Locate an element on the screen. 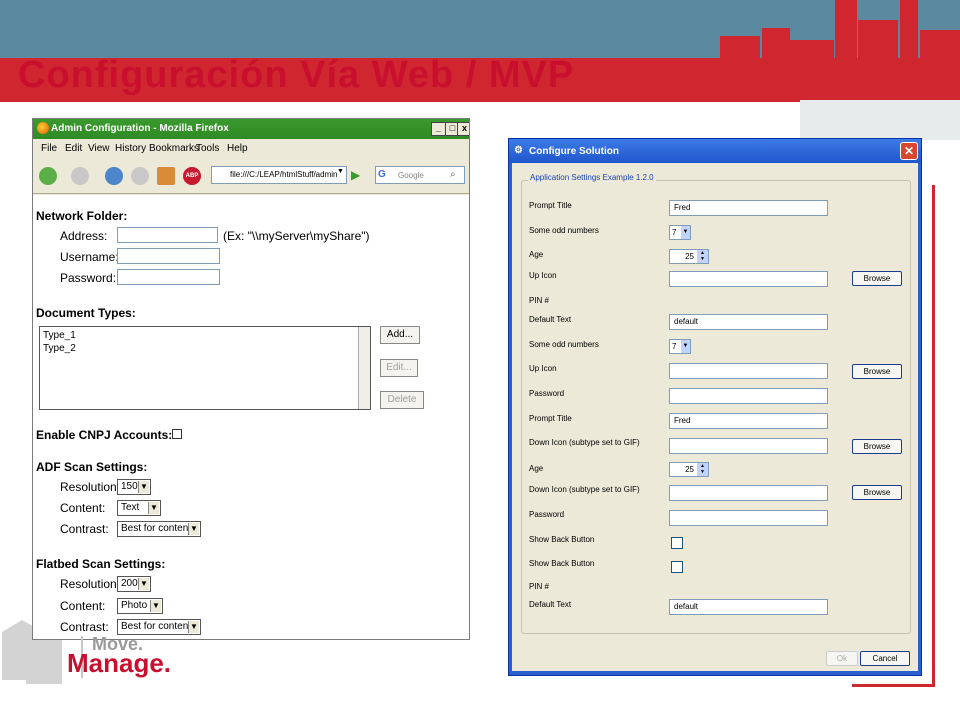 The height and width of the screenshot is (720, 960). close-icon: ✕ is located at coordinates (909, 151).